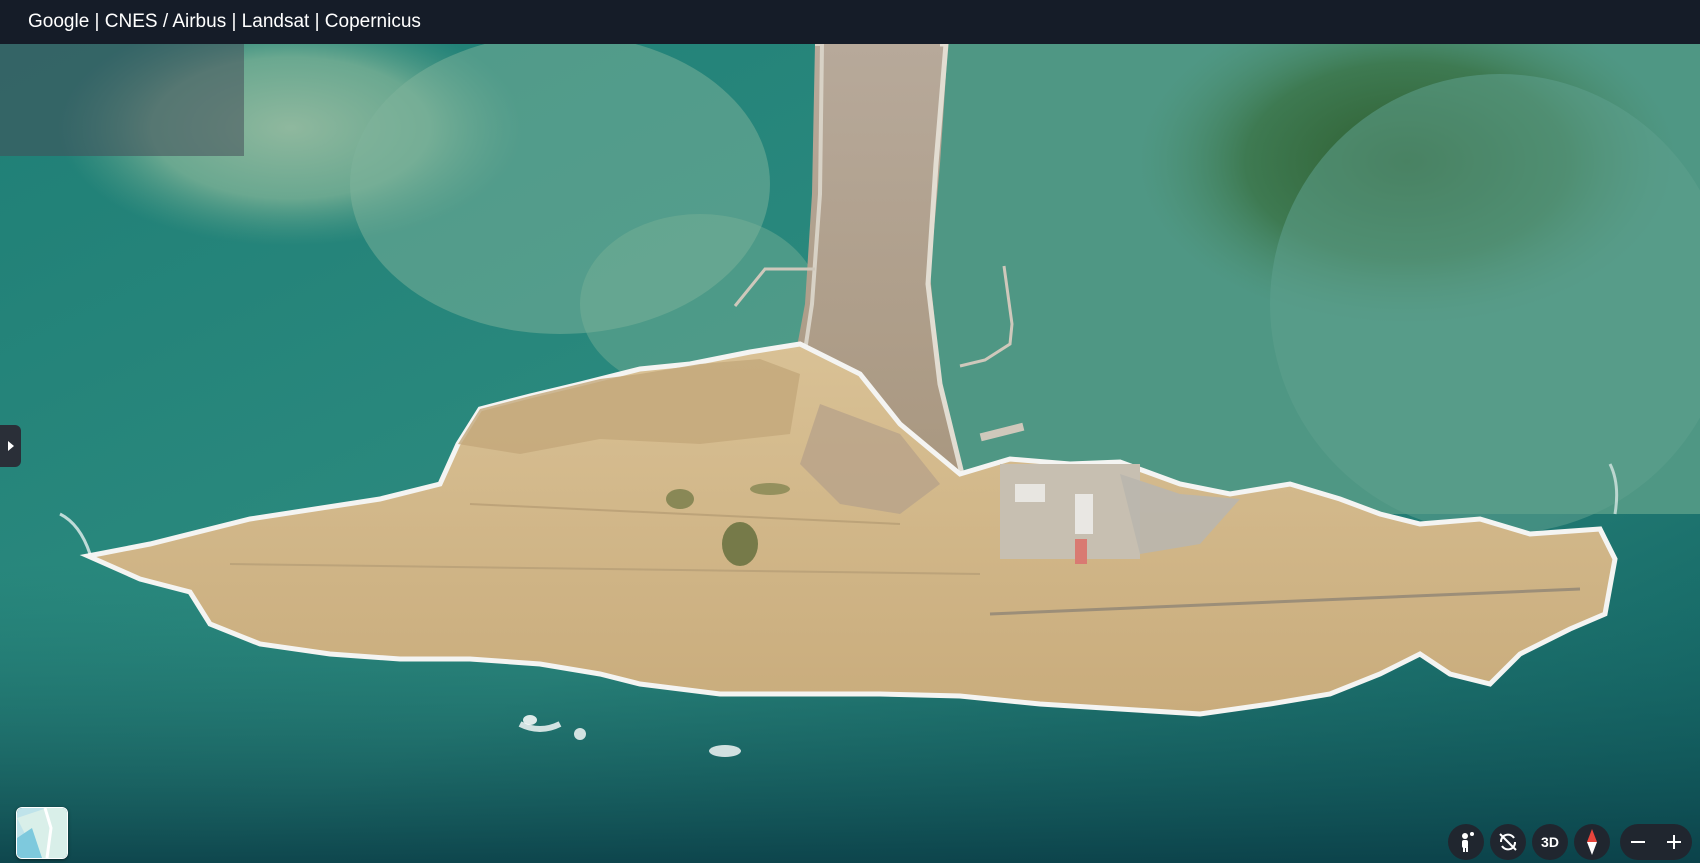  I want to click on compass-button, so click(1592, 842).